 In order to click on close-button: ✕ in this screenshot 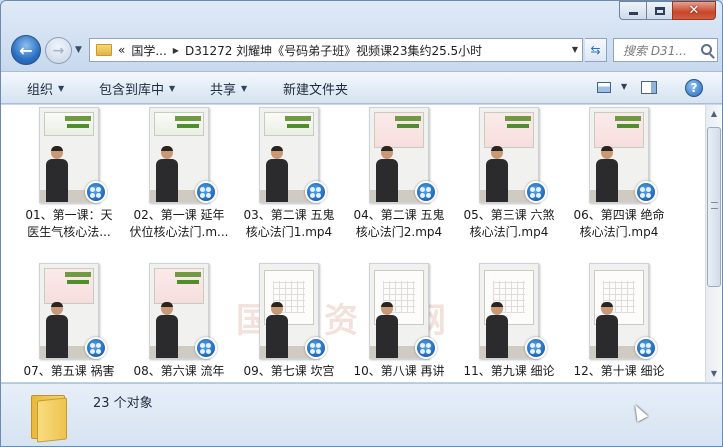, I will do `click(694, 10)`.